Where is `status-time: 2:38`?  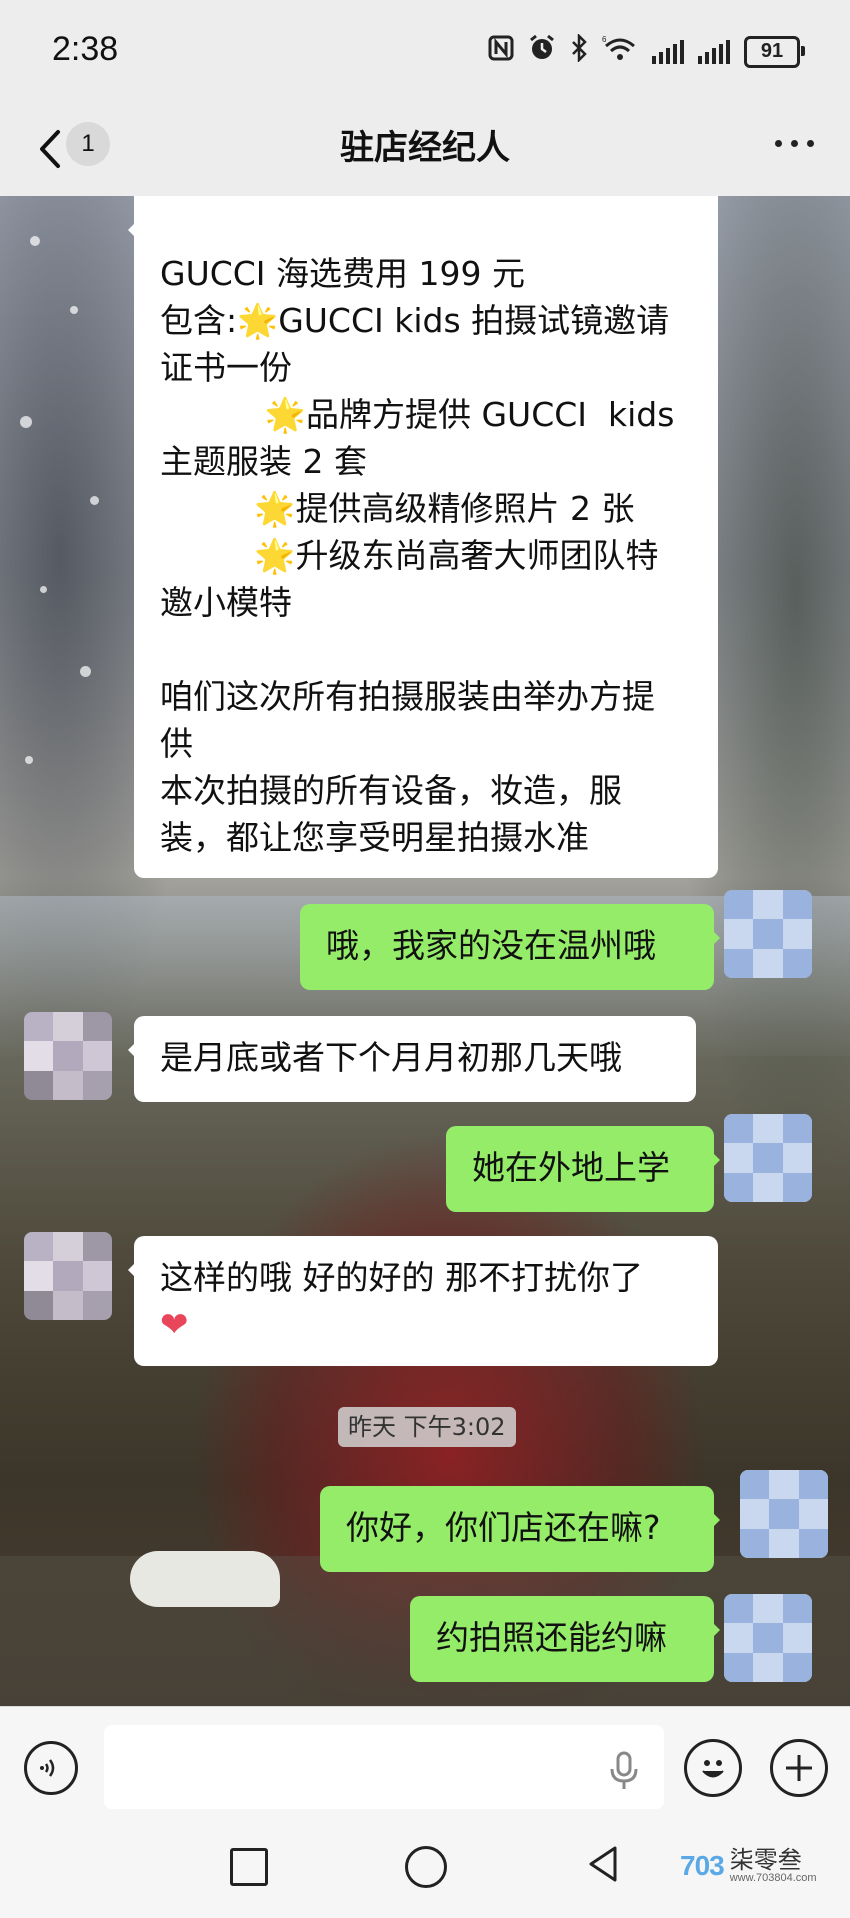 status-time: 2:38 is located at coordinates (85, 49).